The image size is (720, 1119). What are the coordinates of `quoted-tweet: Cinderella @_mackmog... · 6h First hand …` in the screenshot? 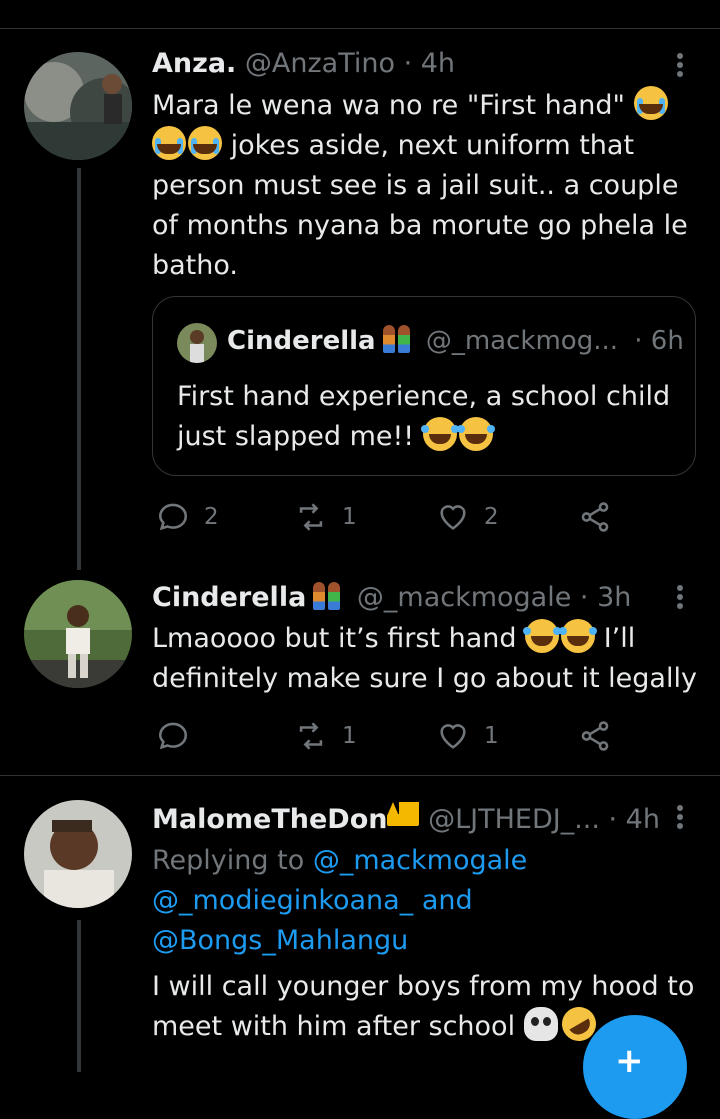 It's located at (424, 386).